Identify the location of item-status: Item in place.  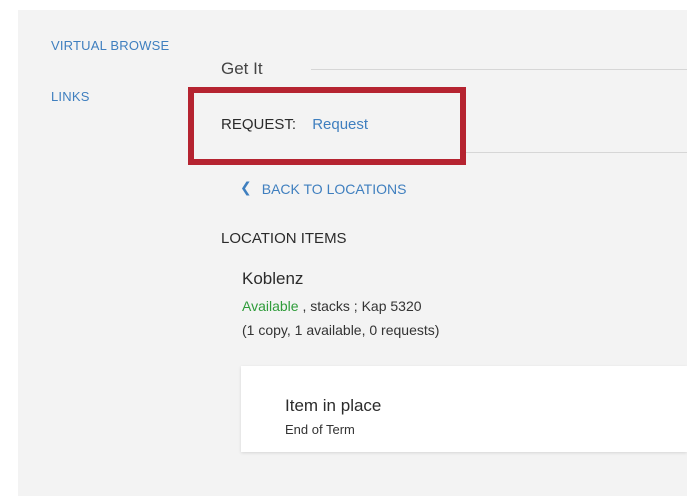
(333, 405).